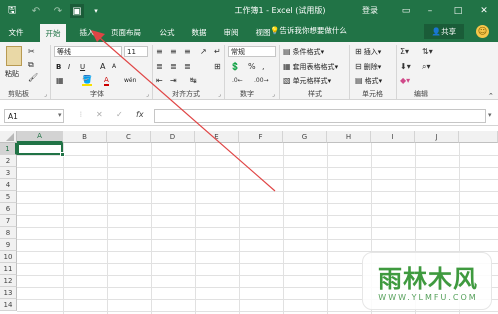 Image resolution: width=498 pixels, height=314 pixels. What do you see at coordinates (252, 66) in the screenshot?
I see `percent-icon: %` at bounding box center [252, 66].